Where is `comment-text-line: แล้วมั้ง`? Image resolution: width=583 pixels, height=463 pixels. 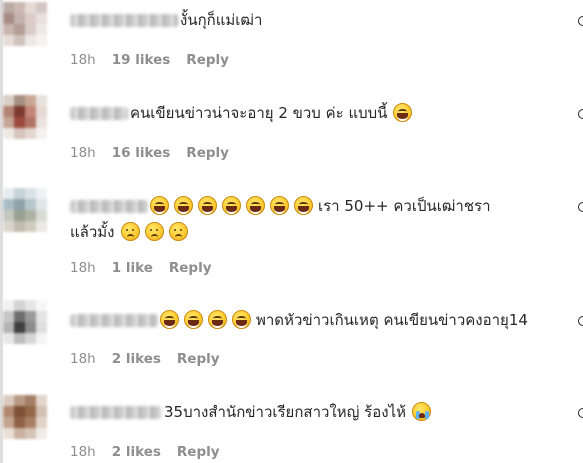 comment-text-line: แล้วมั้ง is located at coordinates (131, 232).